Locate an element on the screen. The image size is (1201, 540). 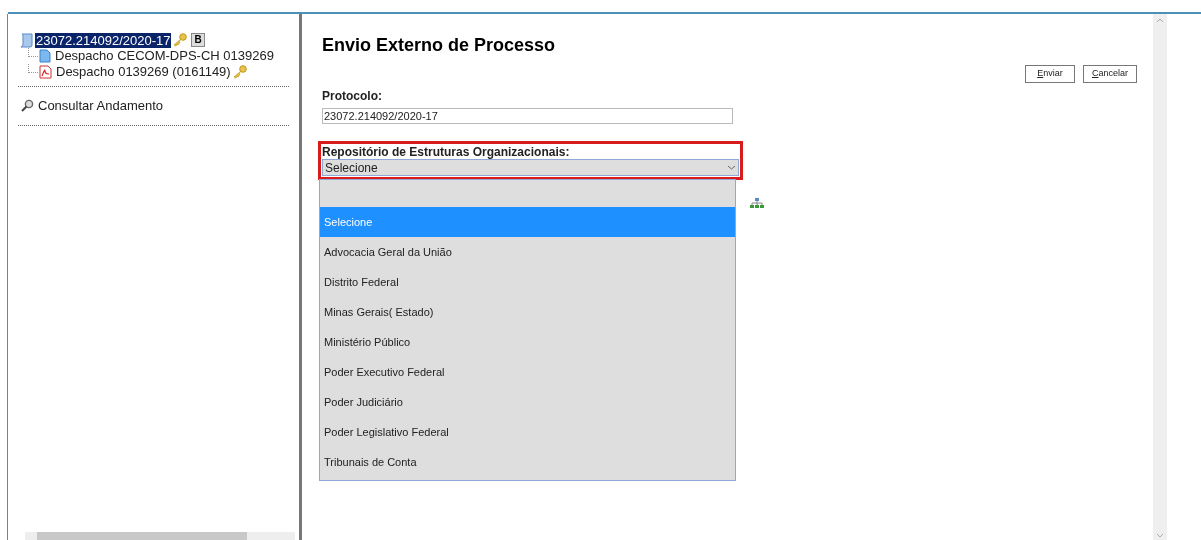
badge: B is located at coordinates (198, 40).